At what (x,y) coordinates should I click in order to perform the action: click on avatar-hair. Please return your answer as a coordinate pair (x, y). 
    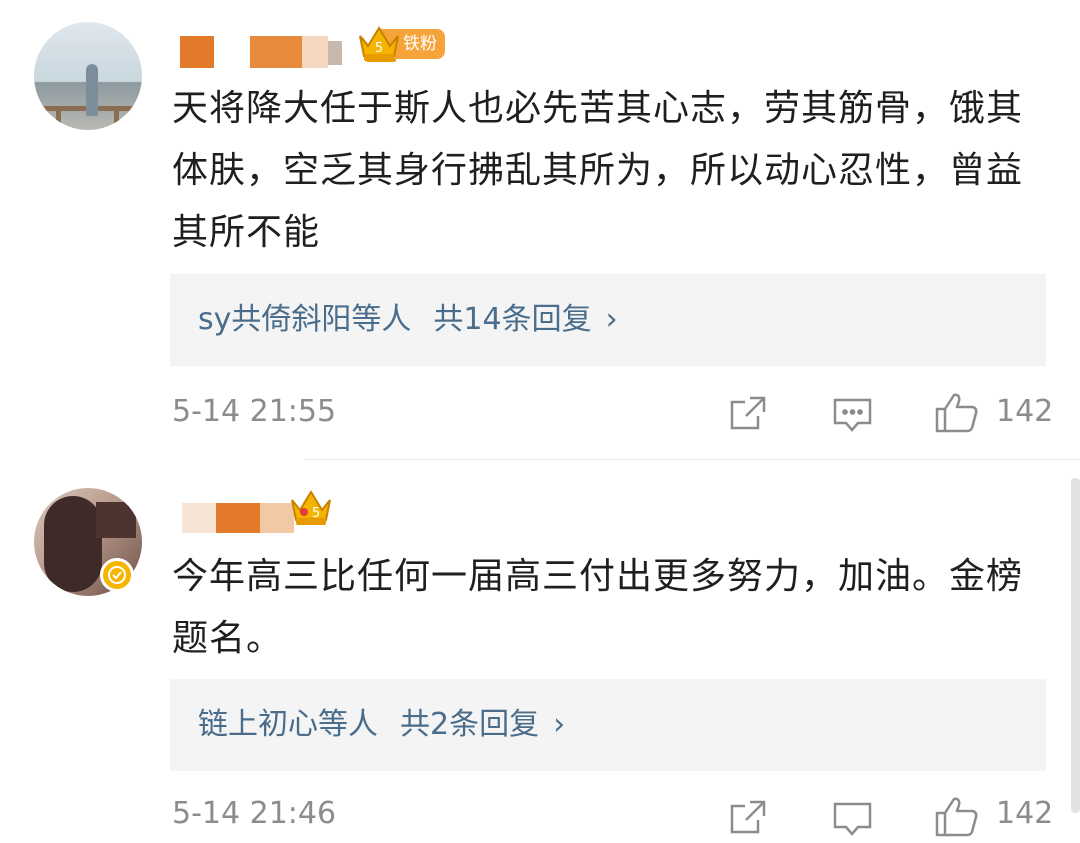
    Looking at the image, I should click on (73, 544).